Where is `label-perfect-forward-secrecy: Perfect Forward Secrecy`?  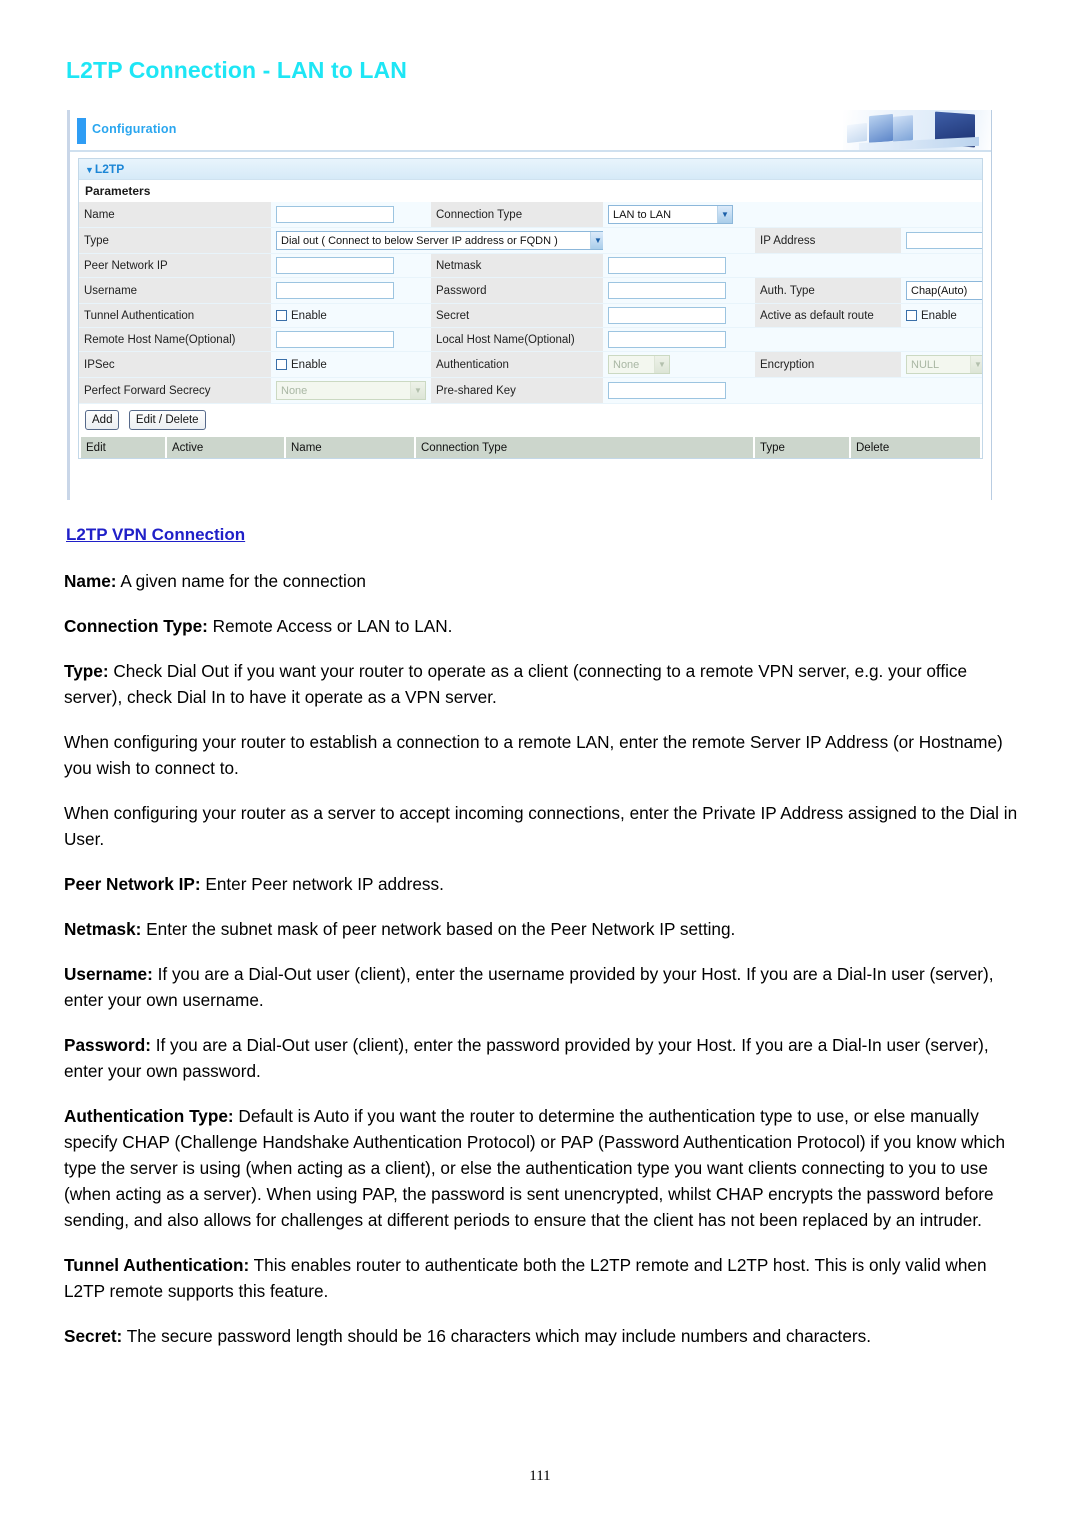 label-perfect-forward-secrecy: Perfect Forward Secrecy is located at coordinates (175, 390).